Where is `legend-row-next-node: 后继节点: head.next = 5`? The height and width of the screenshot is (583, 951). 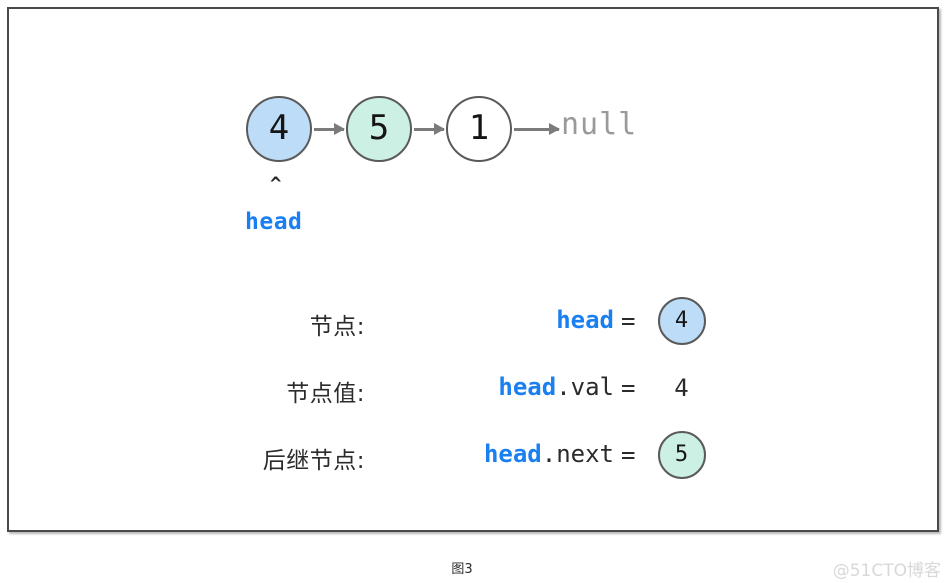 legend-row-next-node: 后继节点: head.next = 5 is located at coordinates (469, 462).